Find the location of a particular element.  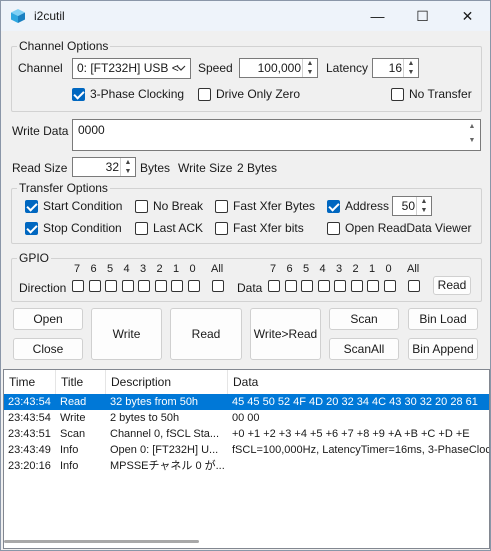

window-title: i2cutil is located at coordinates (49, 16).